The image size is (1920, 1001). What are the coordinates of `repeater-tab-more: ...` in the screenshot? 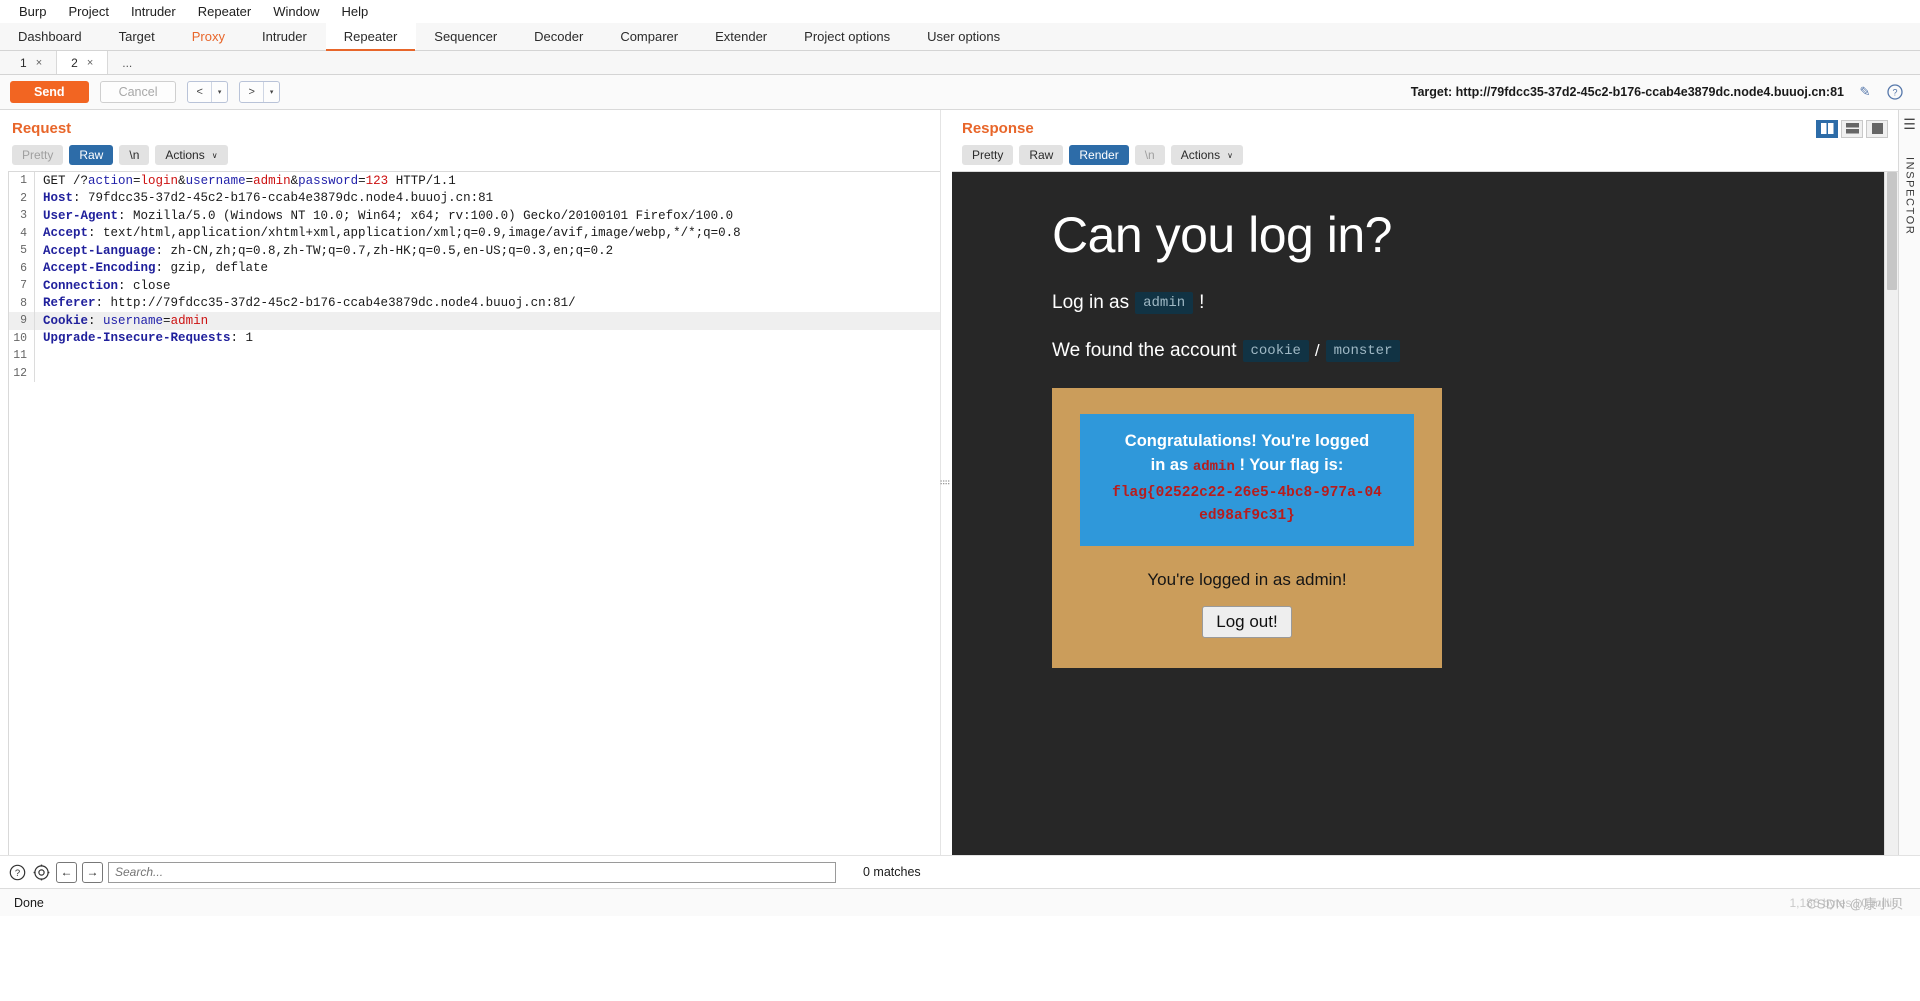 It's located at (127, 62).